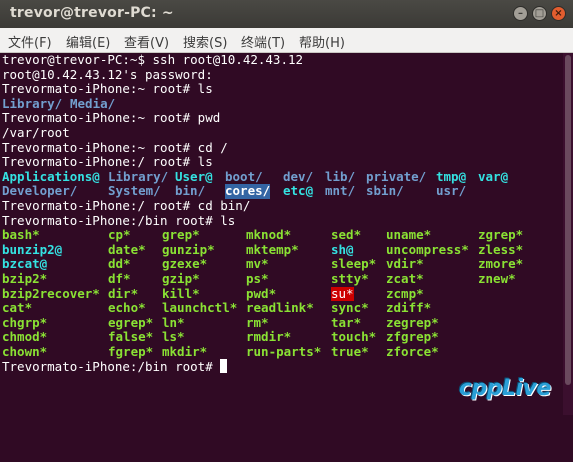 This screenshot has width=573, height=462. Describe the element at coordinates (127, 308) in the screenshot. I see `ls-entry: echo*` at that location.